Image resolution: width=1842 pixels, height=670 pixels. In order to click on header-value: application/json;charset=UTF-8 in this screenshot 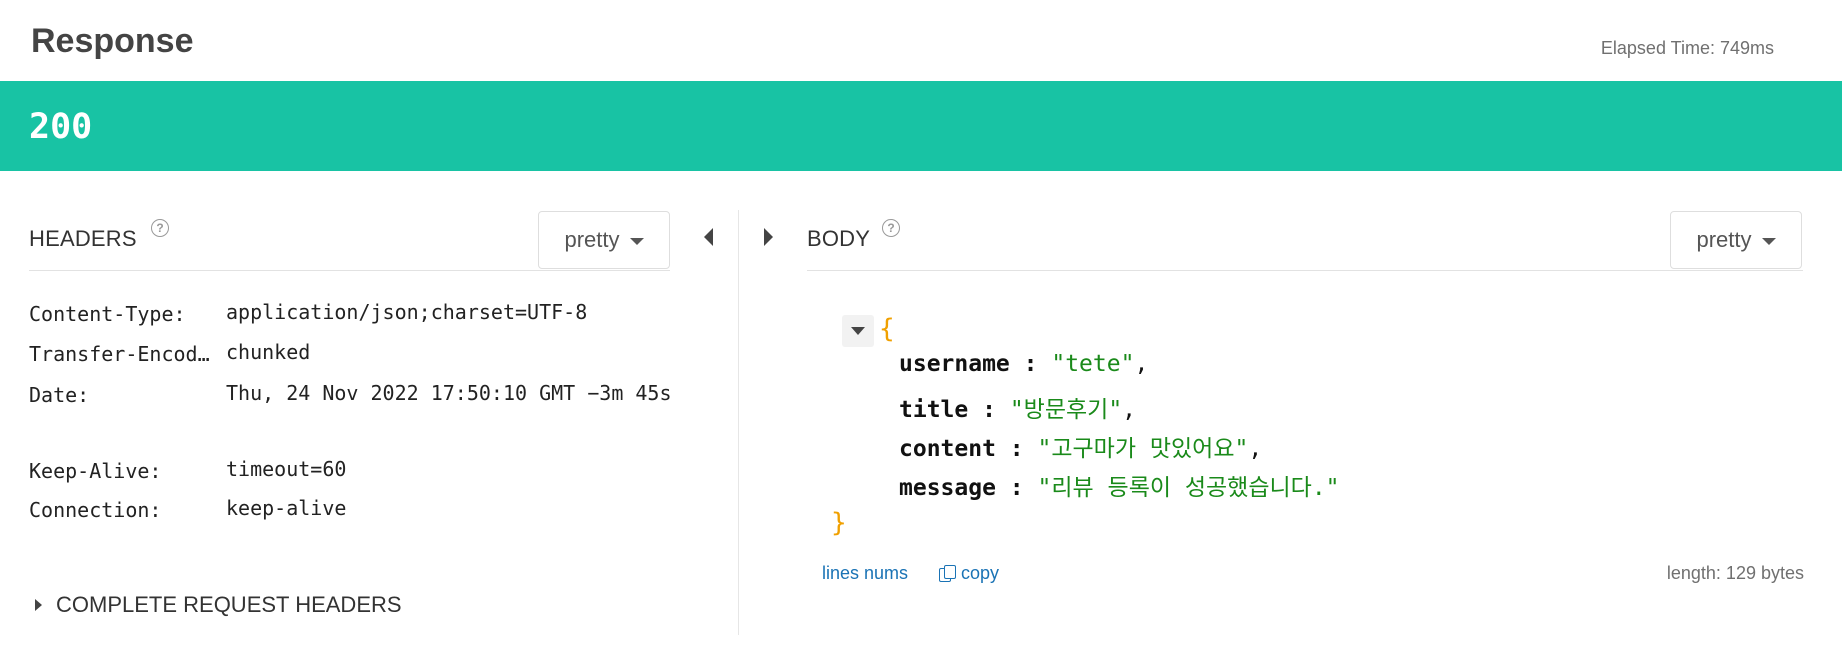, I will do `click(407, 312)`.